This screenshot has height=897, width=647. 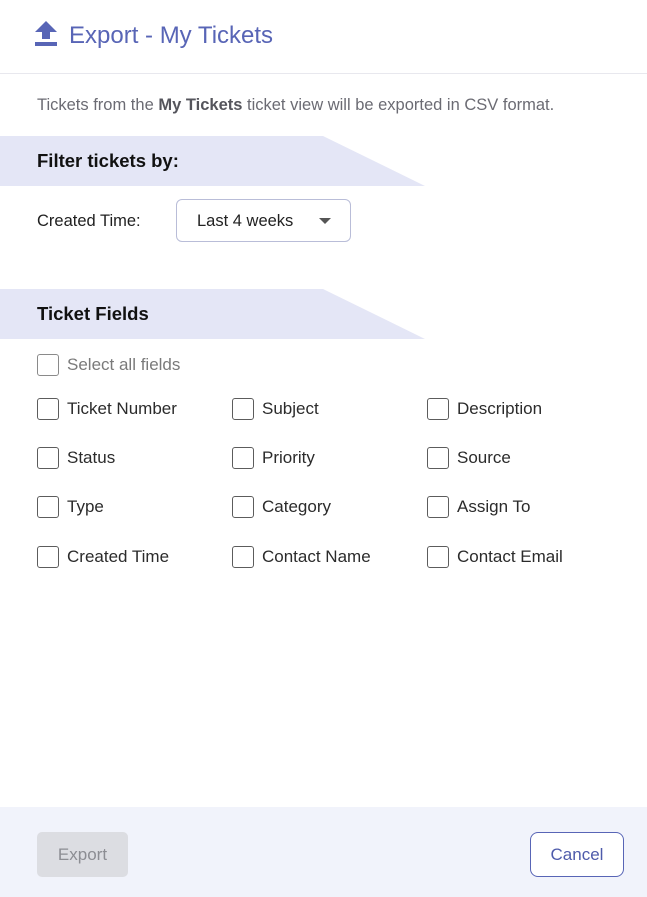 I want to click on field-checkbox-row: Description, so click(x=484, y=409).